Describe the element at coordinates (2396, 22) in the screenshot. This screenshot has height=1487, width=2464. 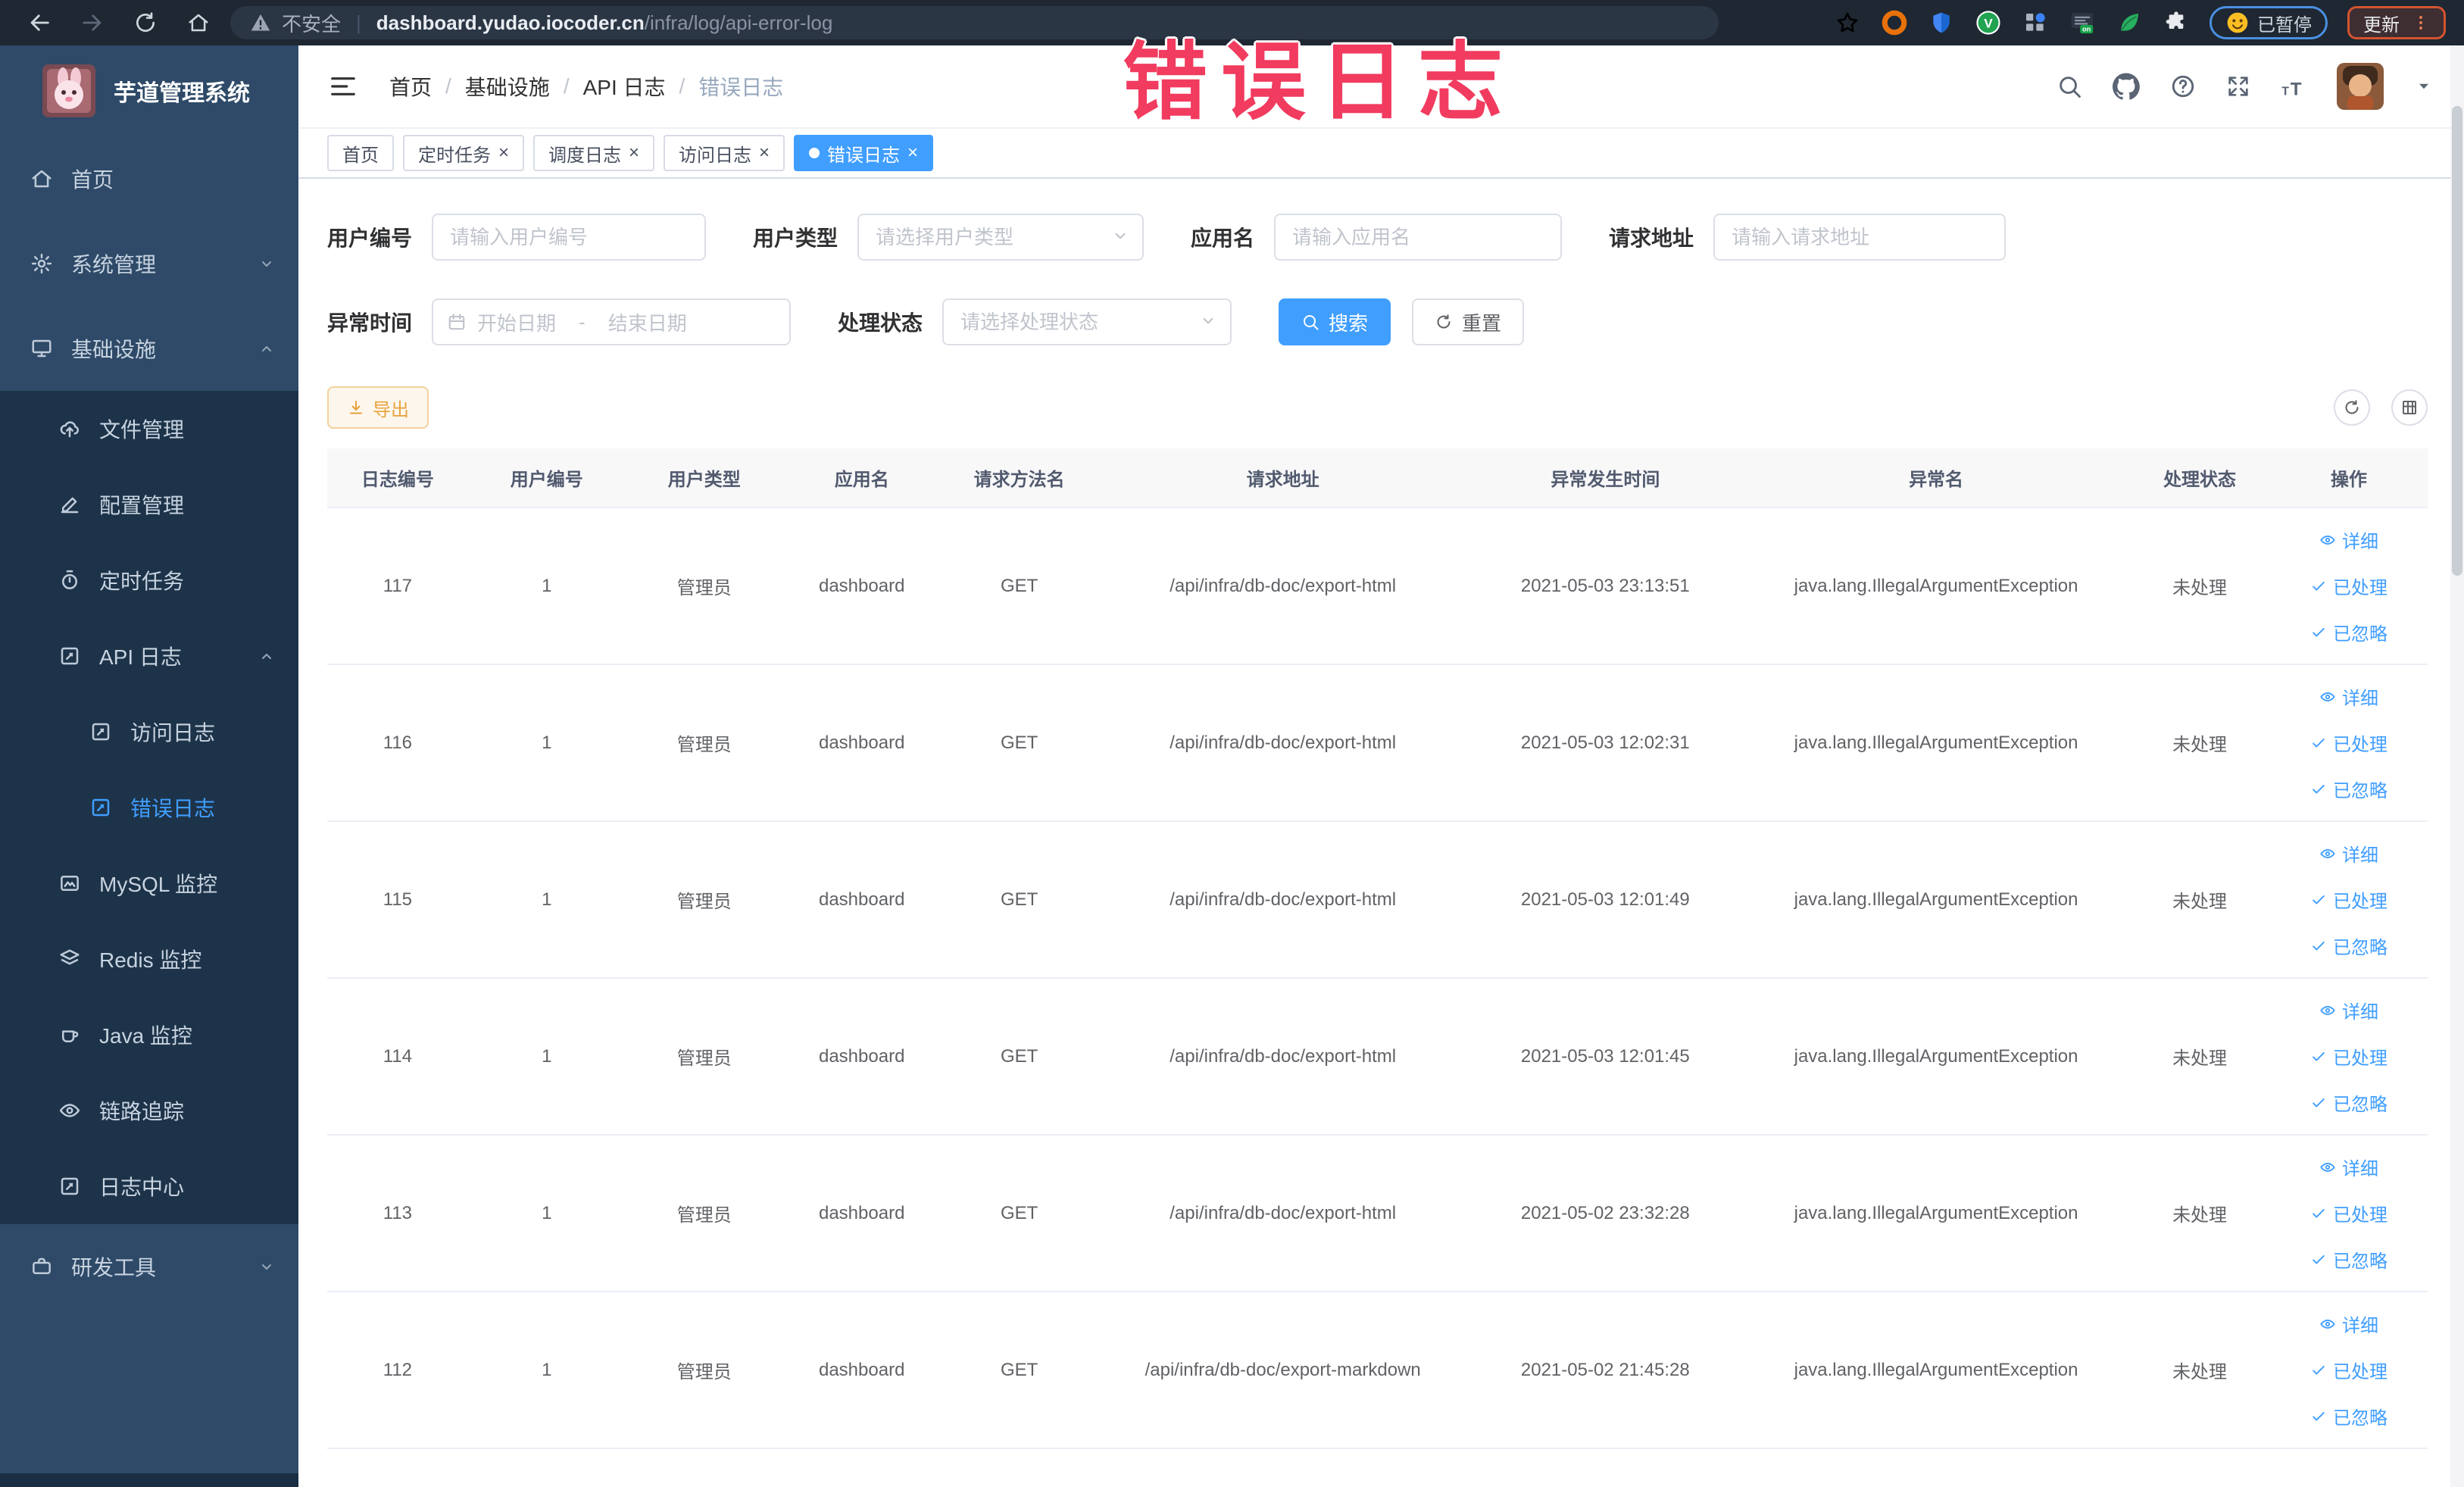
I see `browser-update-button: 更新` at that location.